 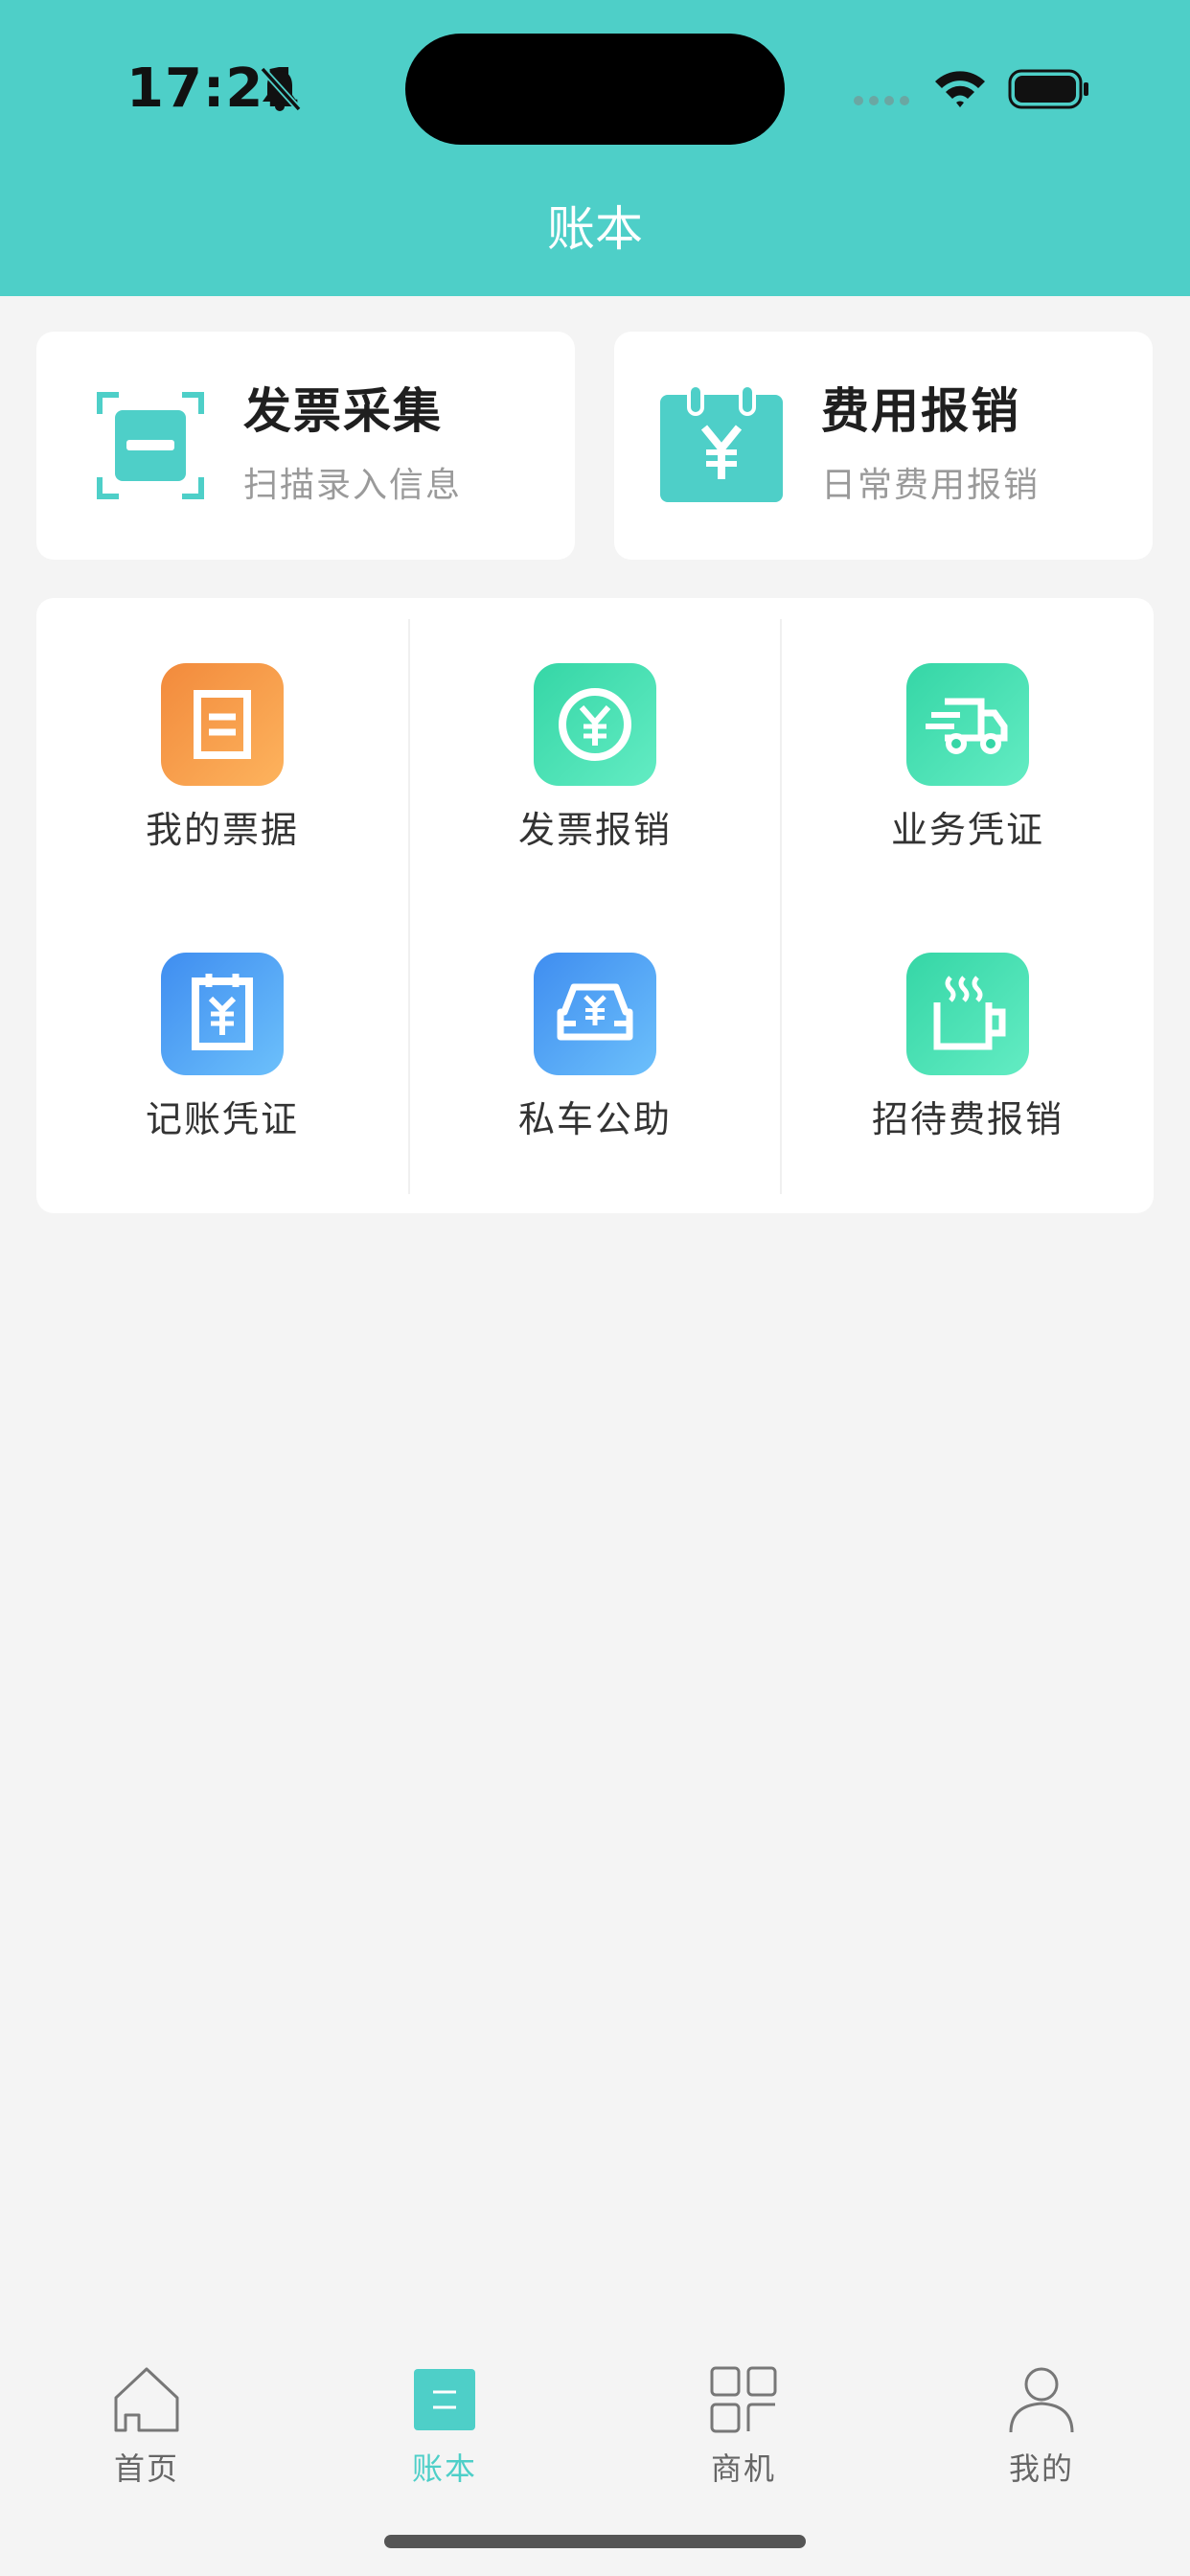 What do you see at coordinates (595, 229) in the screenshot?
I see `page-title: 账本` at bounding box center [595, 229].